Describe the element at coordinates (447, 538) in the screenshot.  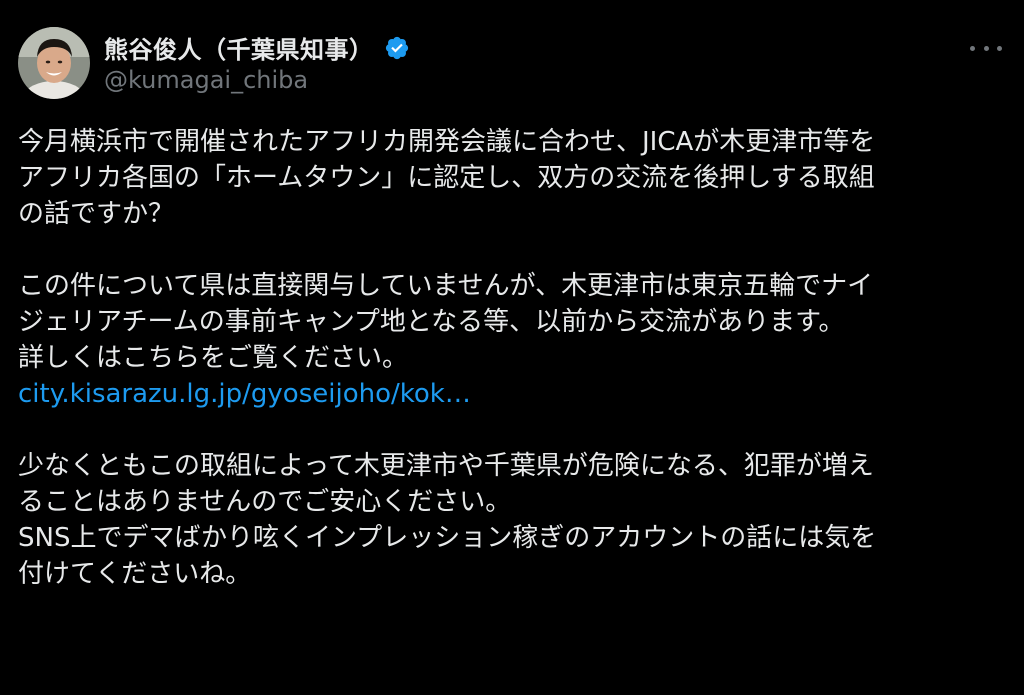
I see `text-line: SNS上でデマばかり呟くインプレッション稼ぎのアカウントの話には気を` at that location.